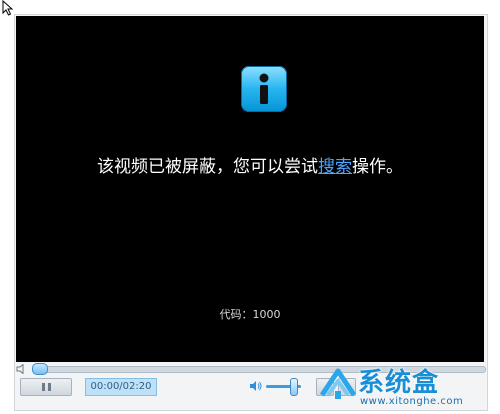 This screenshot has height=414, width=500. I want to click on pause-icon, so click(46, 387).